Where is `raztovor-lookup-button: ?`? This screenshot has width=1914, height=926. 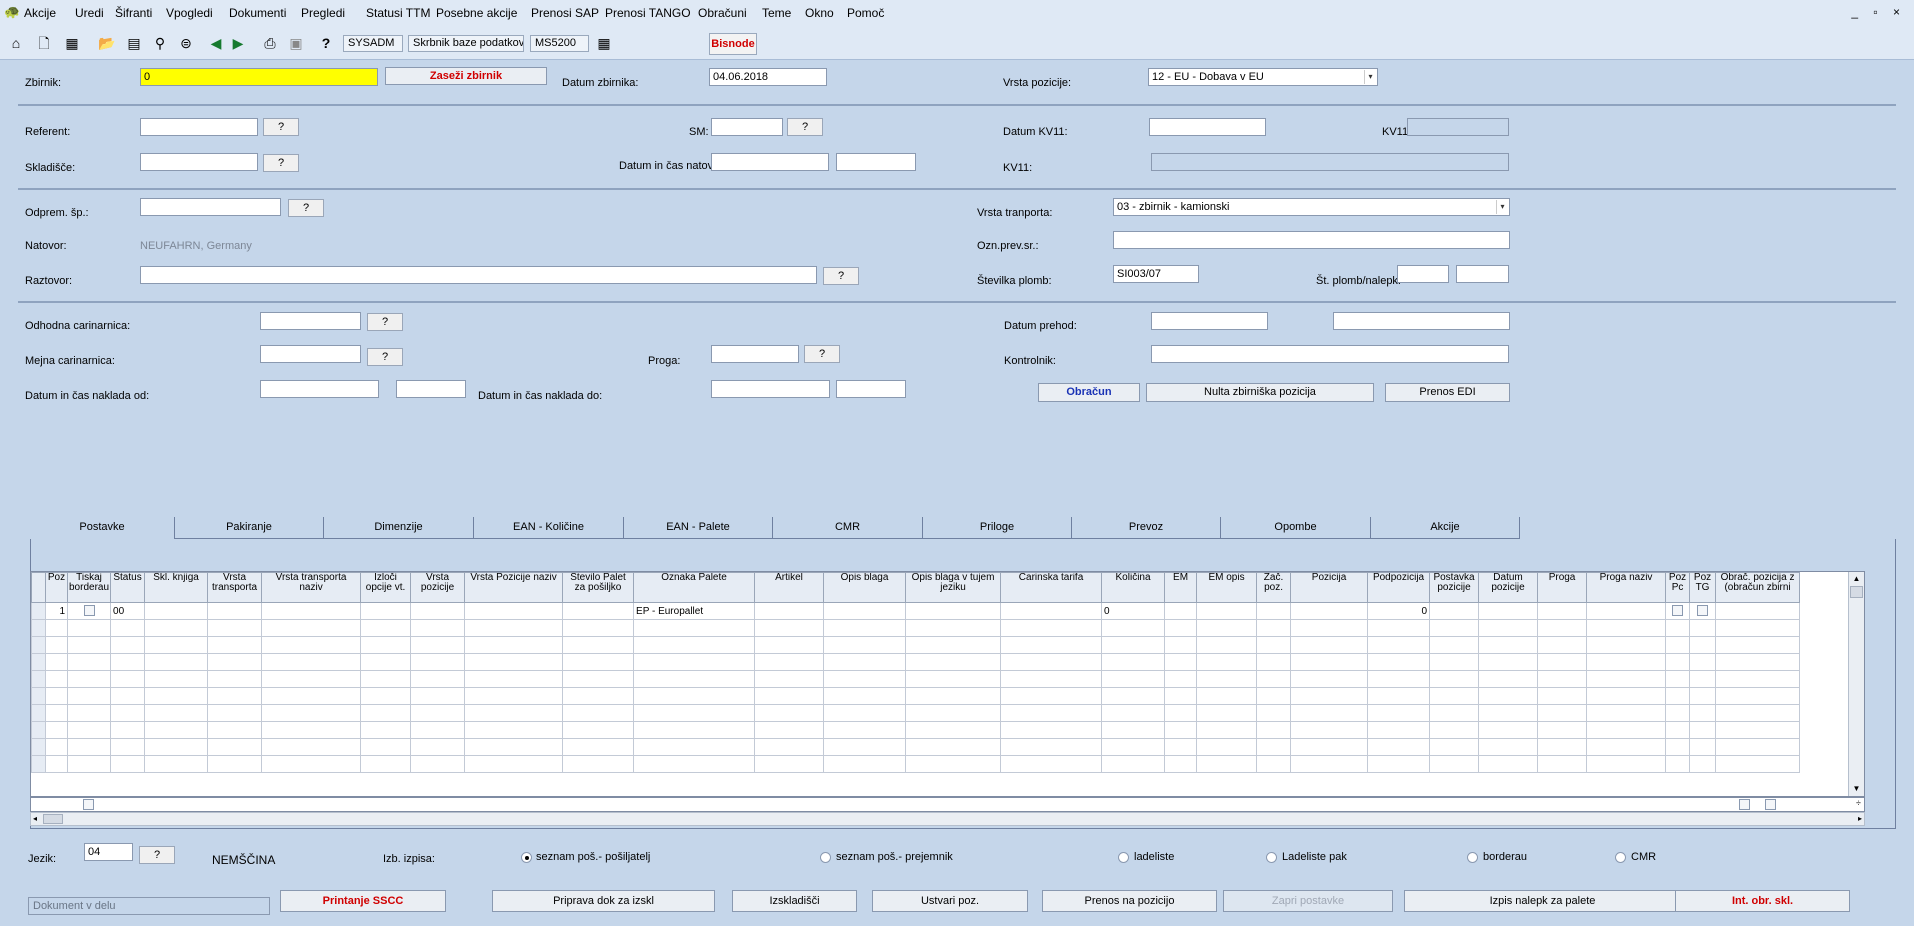
raztovor-lookup-button: ? is located at coordinates (841, 276).